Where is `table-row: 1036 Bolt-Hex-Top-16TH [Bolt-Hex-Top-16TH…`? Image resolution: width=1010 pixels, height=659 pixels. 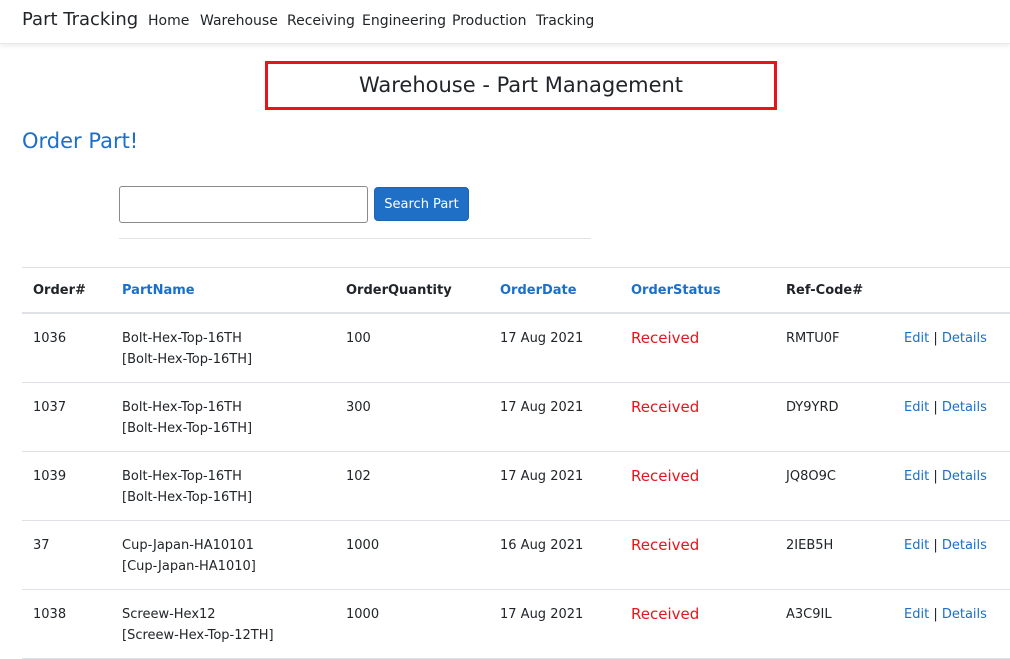
table-row: 1036 Bolt-Hex-Top-16TH [Bolt-Hex-Top-16TH… is located at coordinates (516, 348).